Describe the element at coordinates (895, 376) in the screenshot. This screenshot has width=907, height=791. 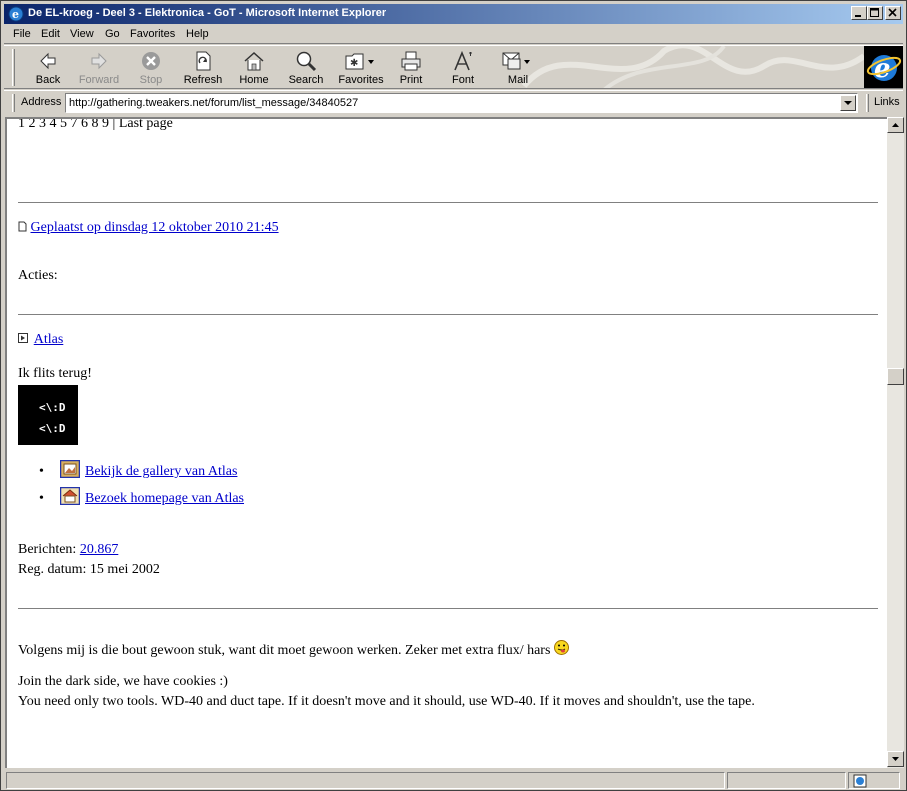
I see `scroll-thumb` at that location.